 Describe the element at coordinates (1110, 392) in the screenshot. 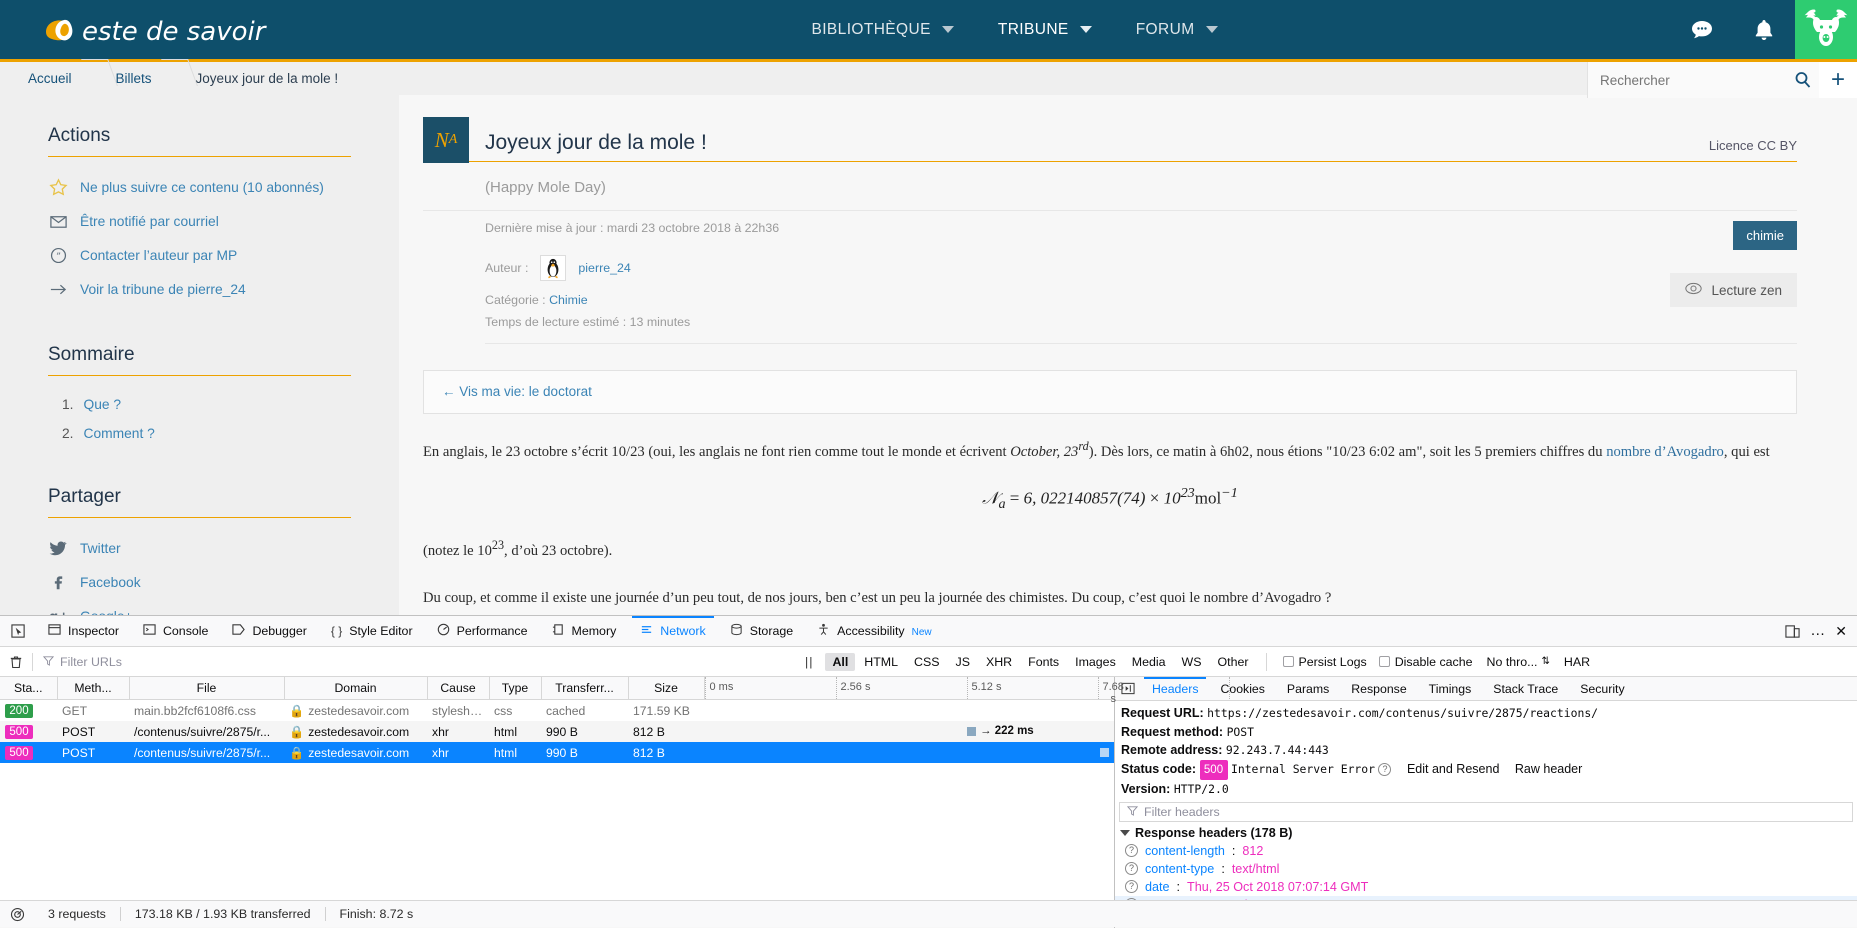

I see `previous-article-box: ← Vis ma vie: le doctorat` at that location.